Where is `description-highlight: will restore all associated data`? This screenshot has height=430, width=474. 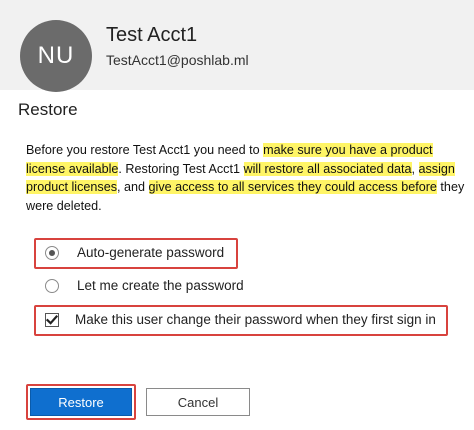
description-highlight: will restore all associated data is located at coordinates (327, 168).